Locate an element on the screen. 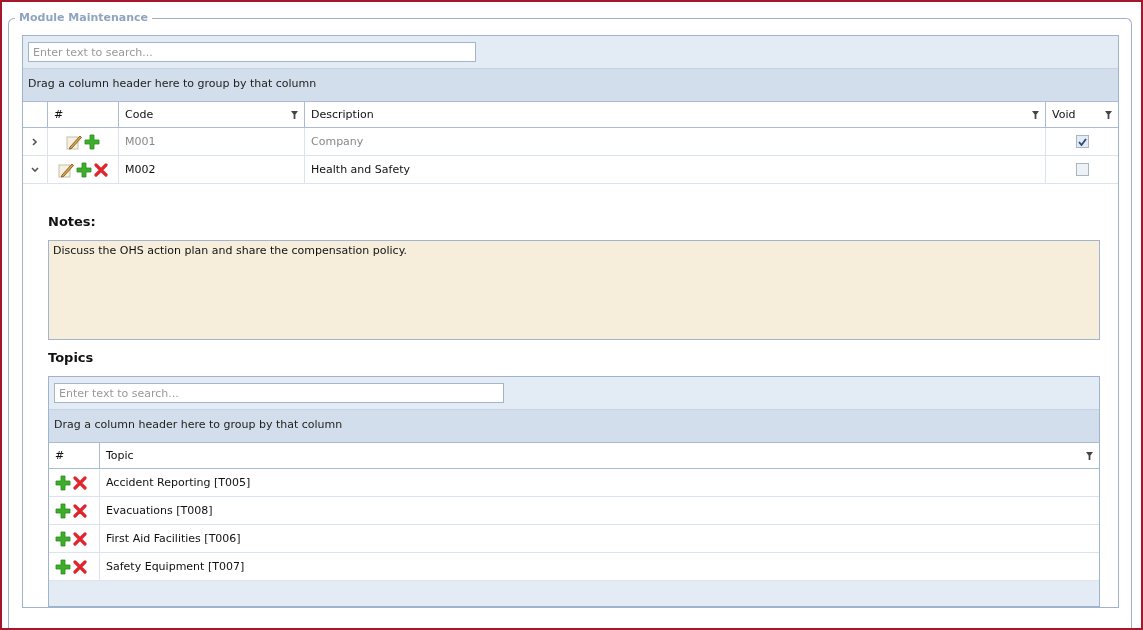  column-header: Description is located at coordinates (675, 114).